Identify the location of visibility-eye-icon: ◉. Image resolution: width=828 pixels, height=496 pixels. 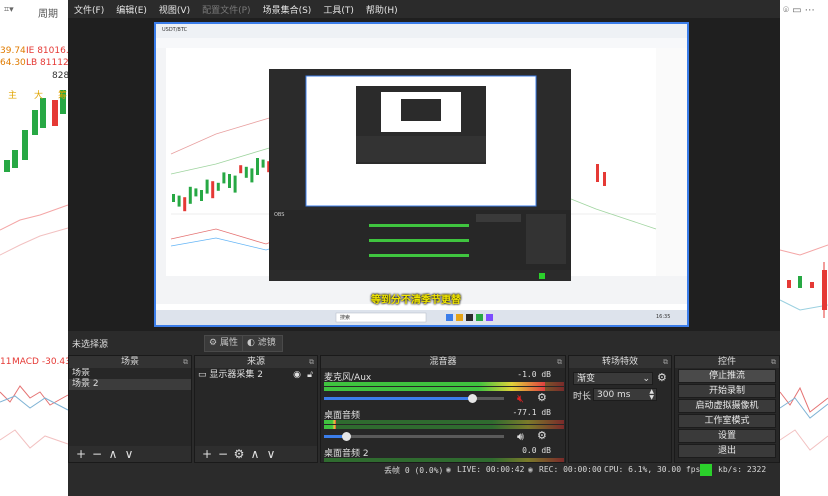
(297, 375).